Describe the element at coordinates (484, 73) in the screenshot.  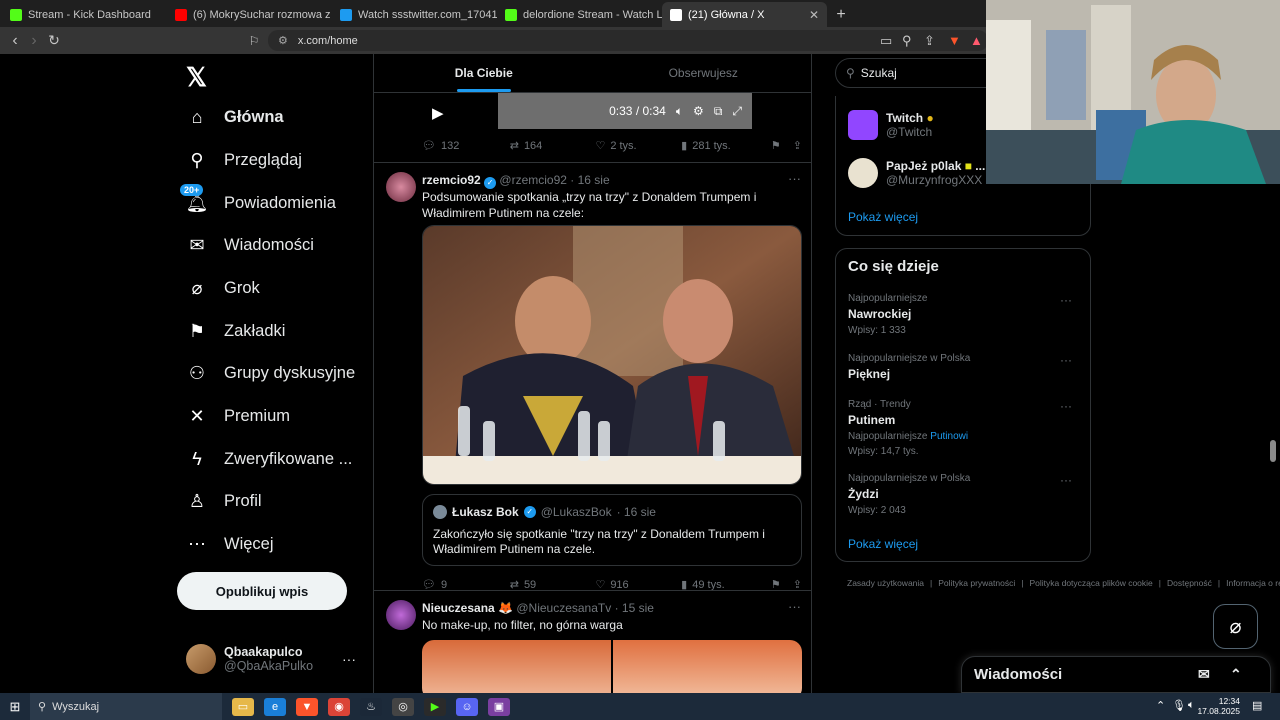
I see `tab-for-you: Dla Ciebie` at that location.